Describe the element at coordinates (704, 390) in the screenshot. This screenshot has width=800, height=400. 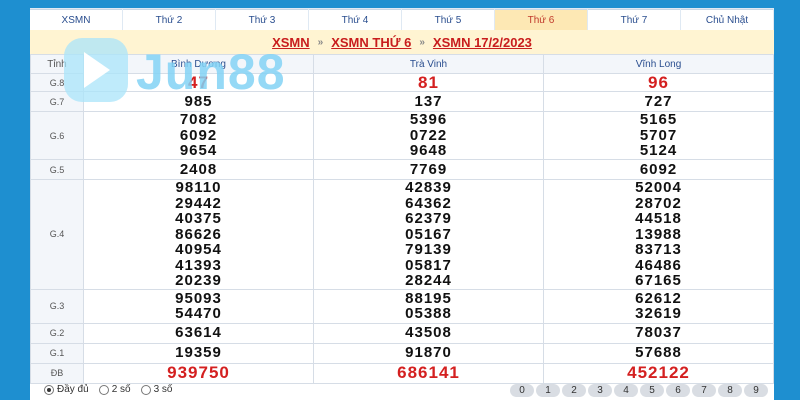
I see `digit-button: 7` at that location.